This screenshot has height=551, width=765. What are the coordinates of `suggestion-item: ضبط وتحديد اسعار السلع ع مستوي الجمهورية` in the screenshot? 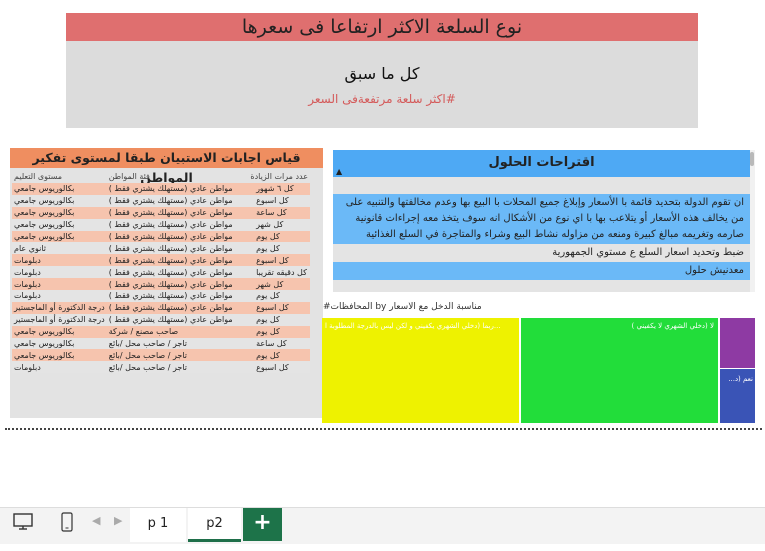 It's located at (541, 253).